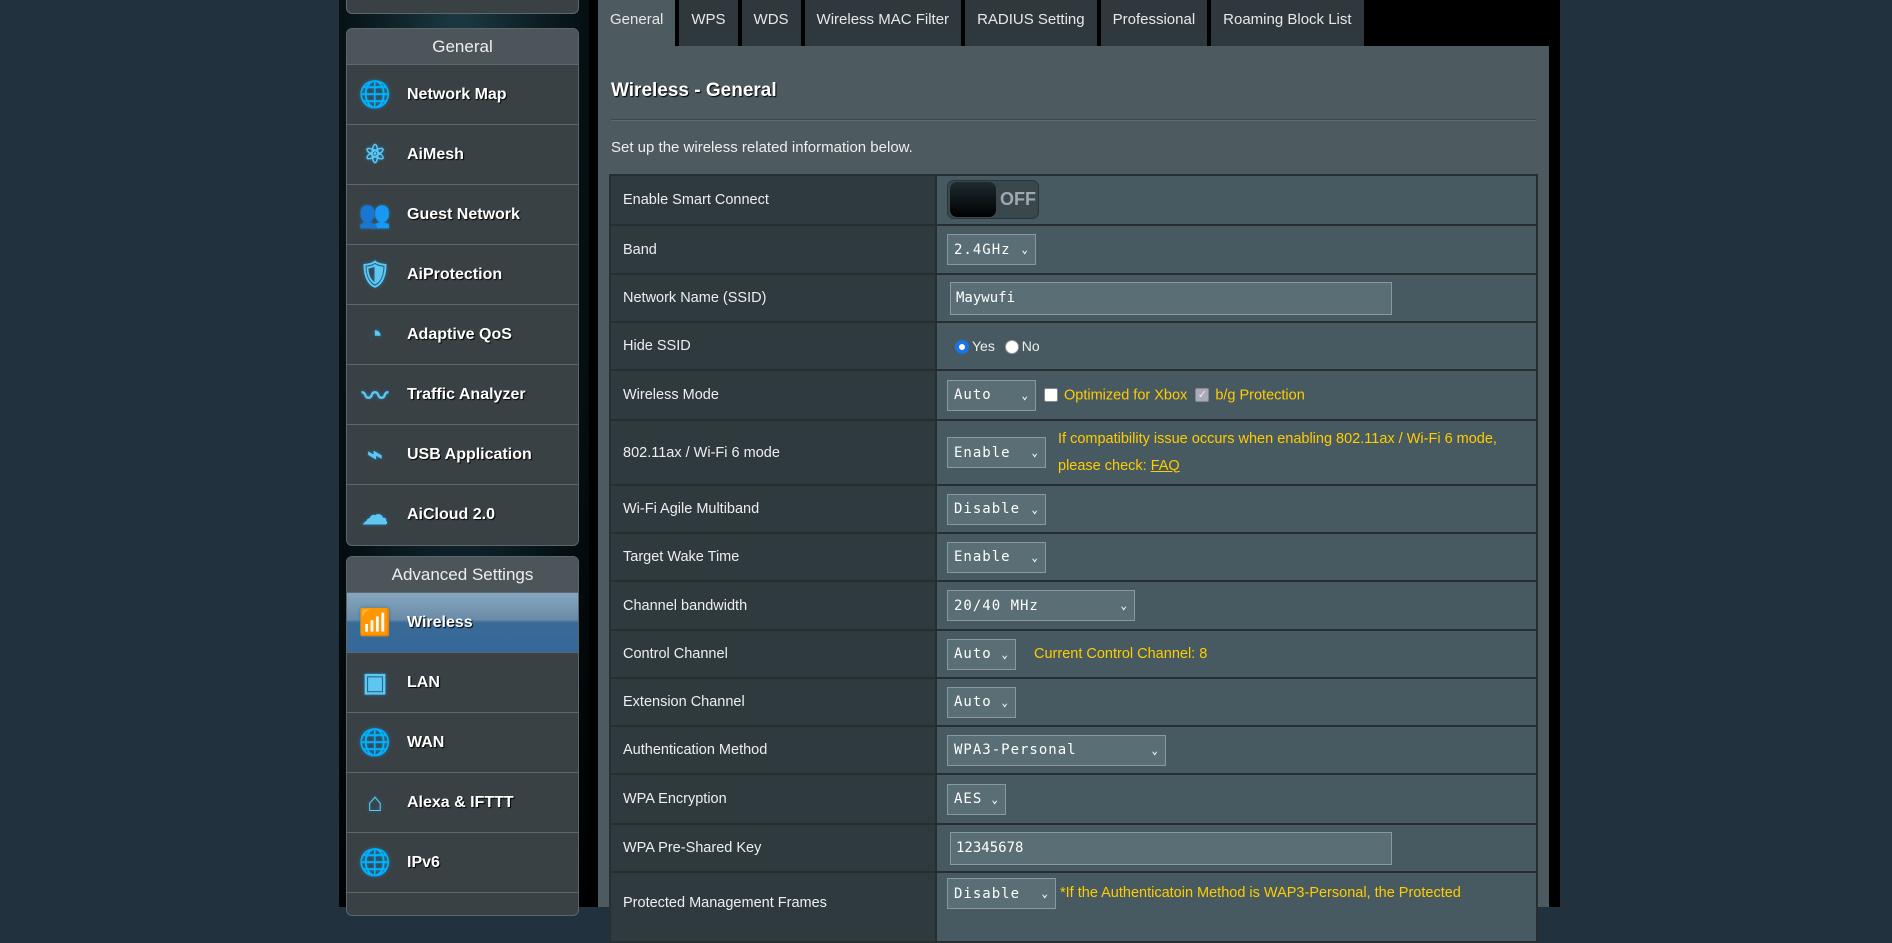 The height and width of the screenshot is (943, 1892). What do you see at coordinates (375, 802) in the screenshot?
I see `smart-home-icon: ⌂` at bounding box center [375, 802].